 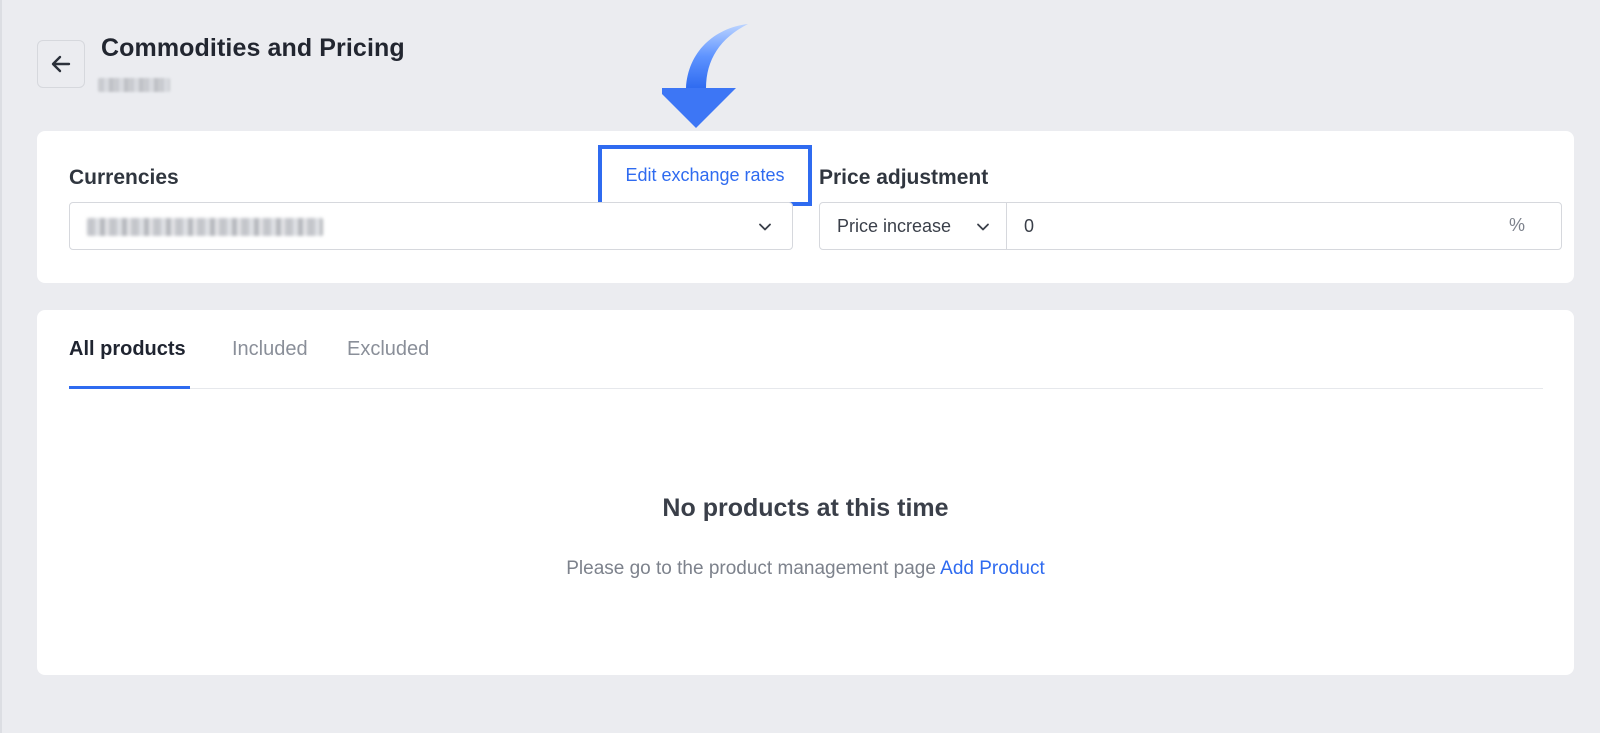 I want to click on adjustment-type-value: Price increase, so click(x=894, y=226).